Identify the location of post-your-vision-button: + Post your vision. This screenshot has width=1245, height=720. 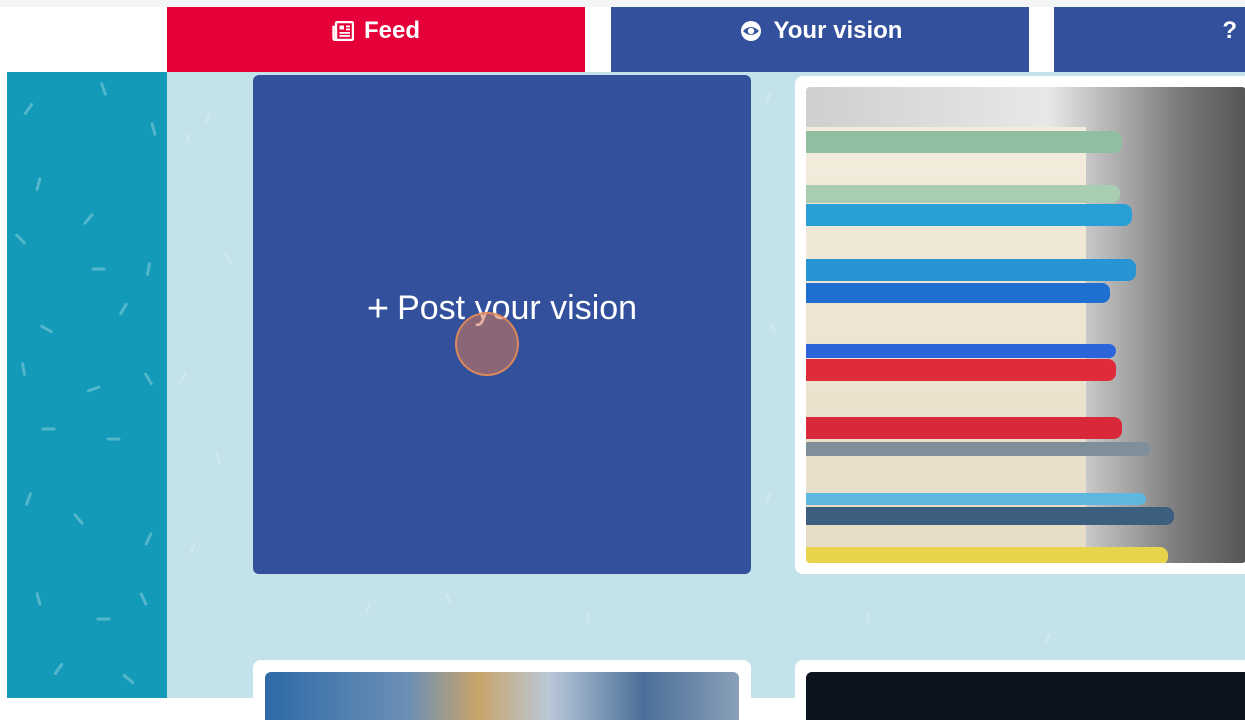
(502, 308).